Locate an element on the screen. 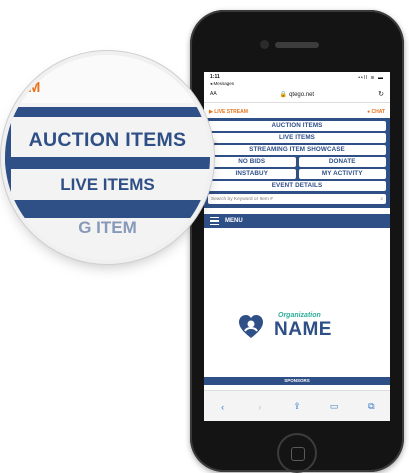  share-icon: ⇪ is located at coordinates (297, 406).